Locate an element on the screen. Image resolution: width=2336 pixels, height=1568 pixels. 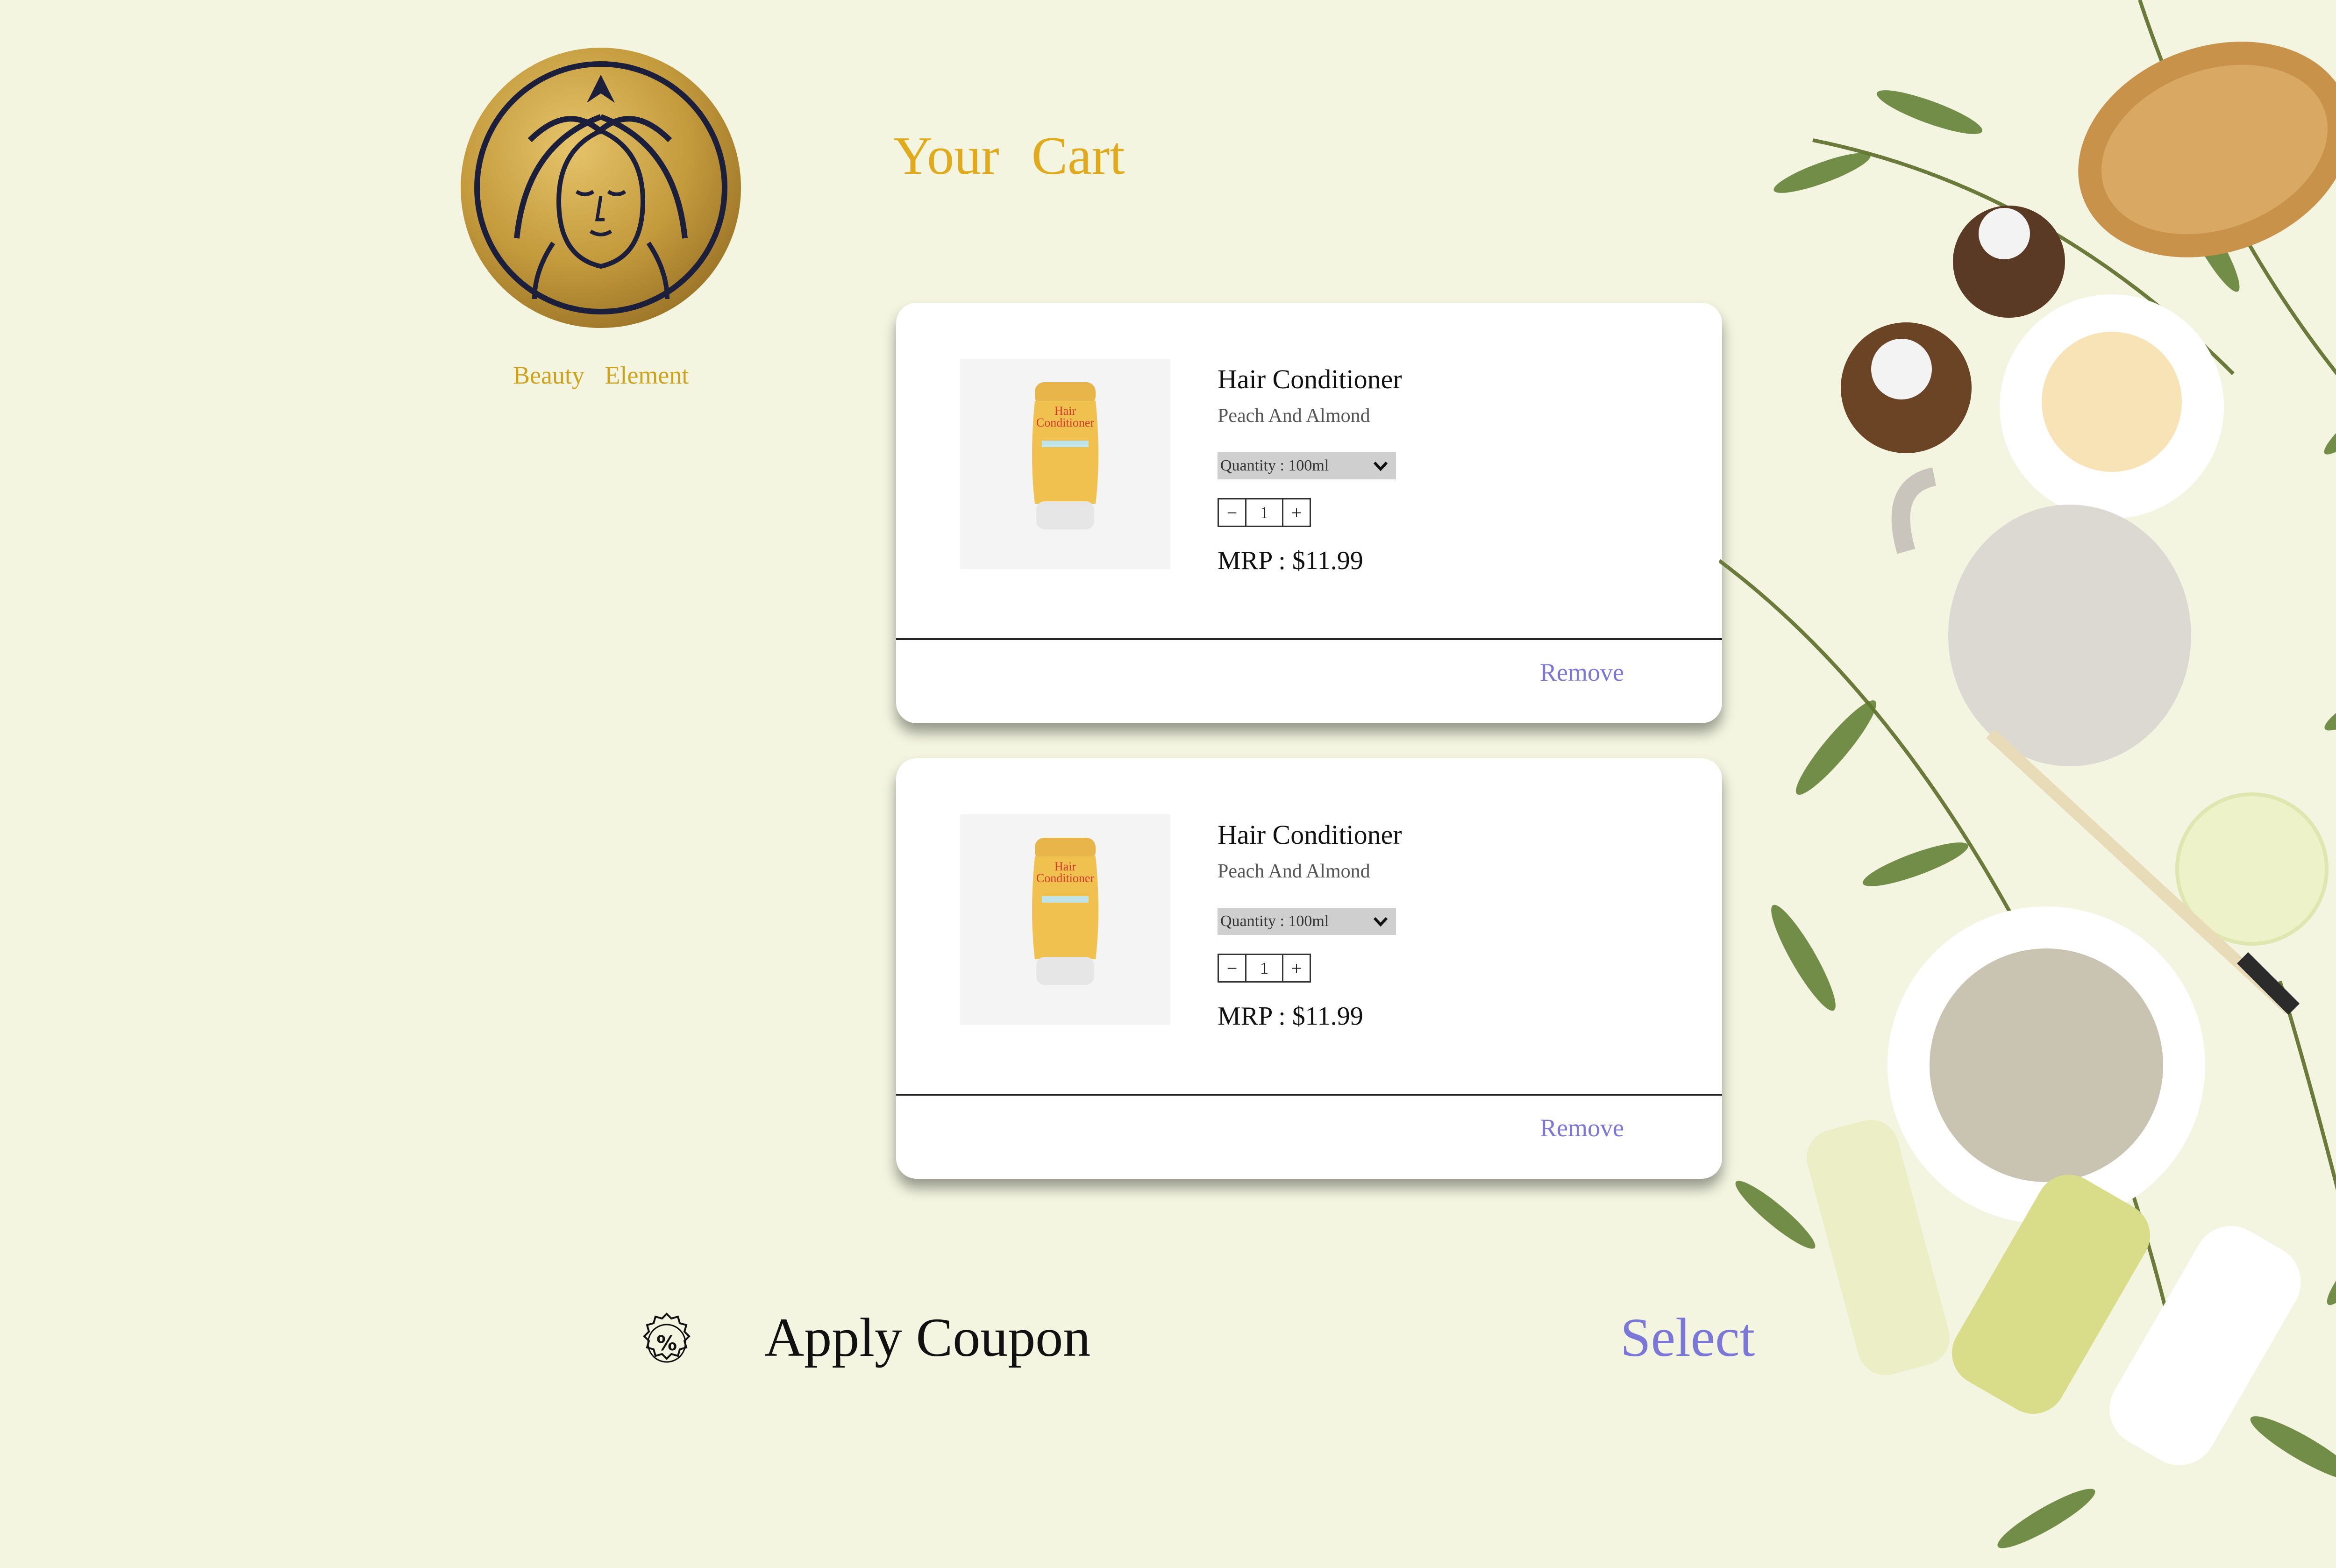
page-title: Your Cart is located at coordinates (1009, 156).